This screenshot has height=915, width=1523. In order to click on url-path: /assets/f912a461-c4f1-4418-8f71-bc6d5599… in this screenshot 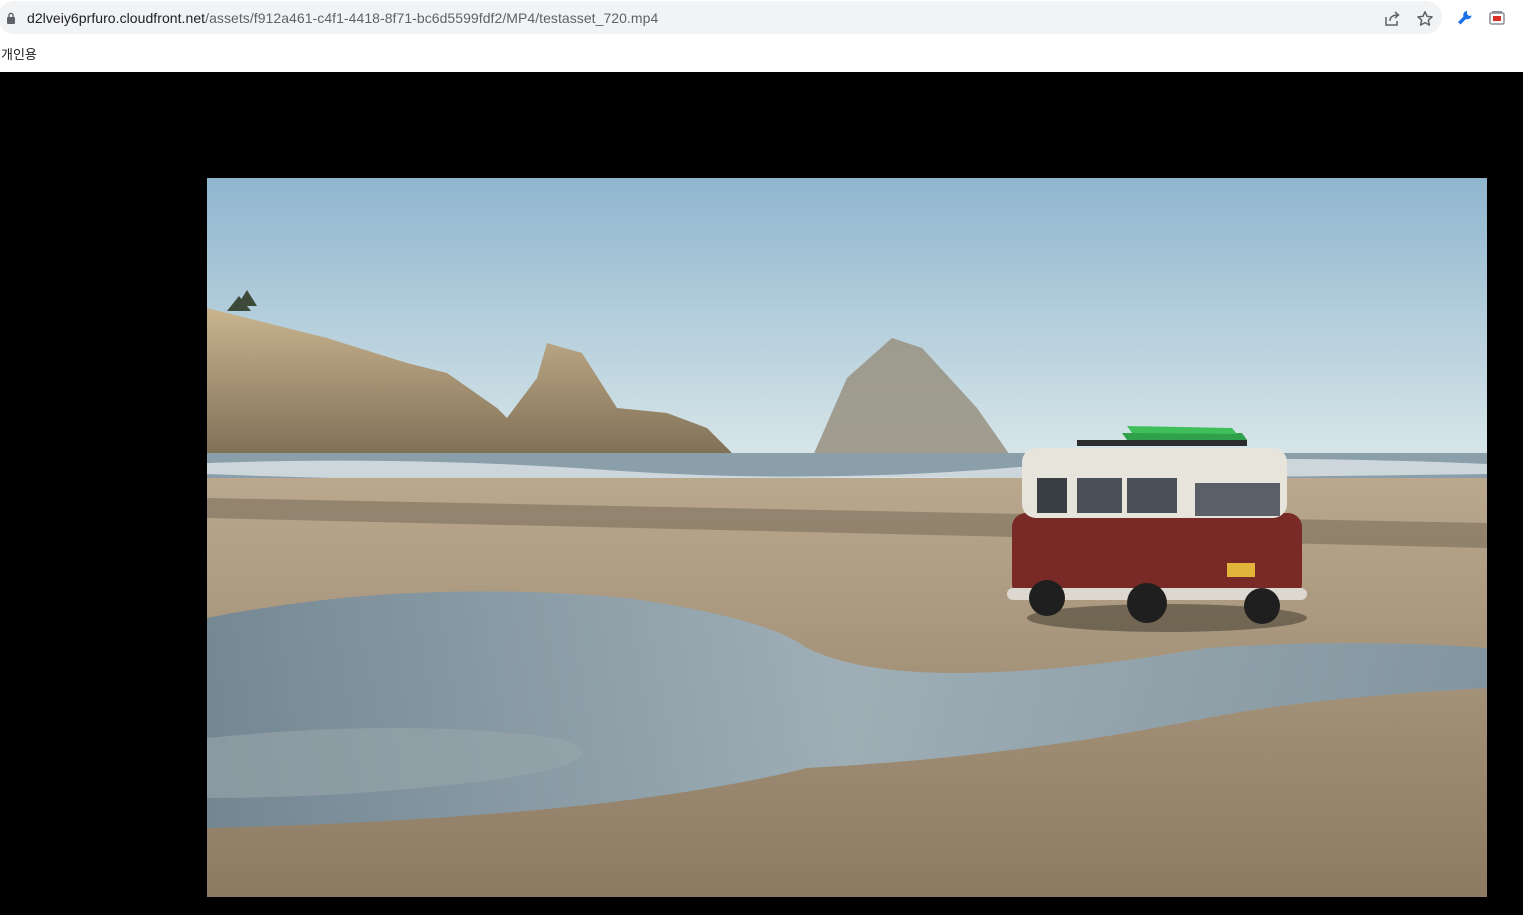, I will do `click(432, 18)`.